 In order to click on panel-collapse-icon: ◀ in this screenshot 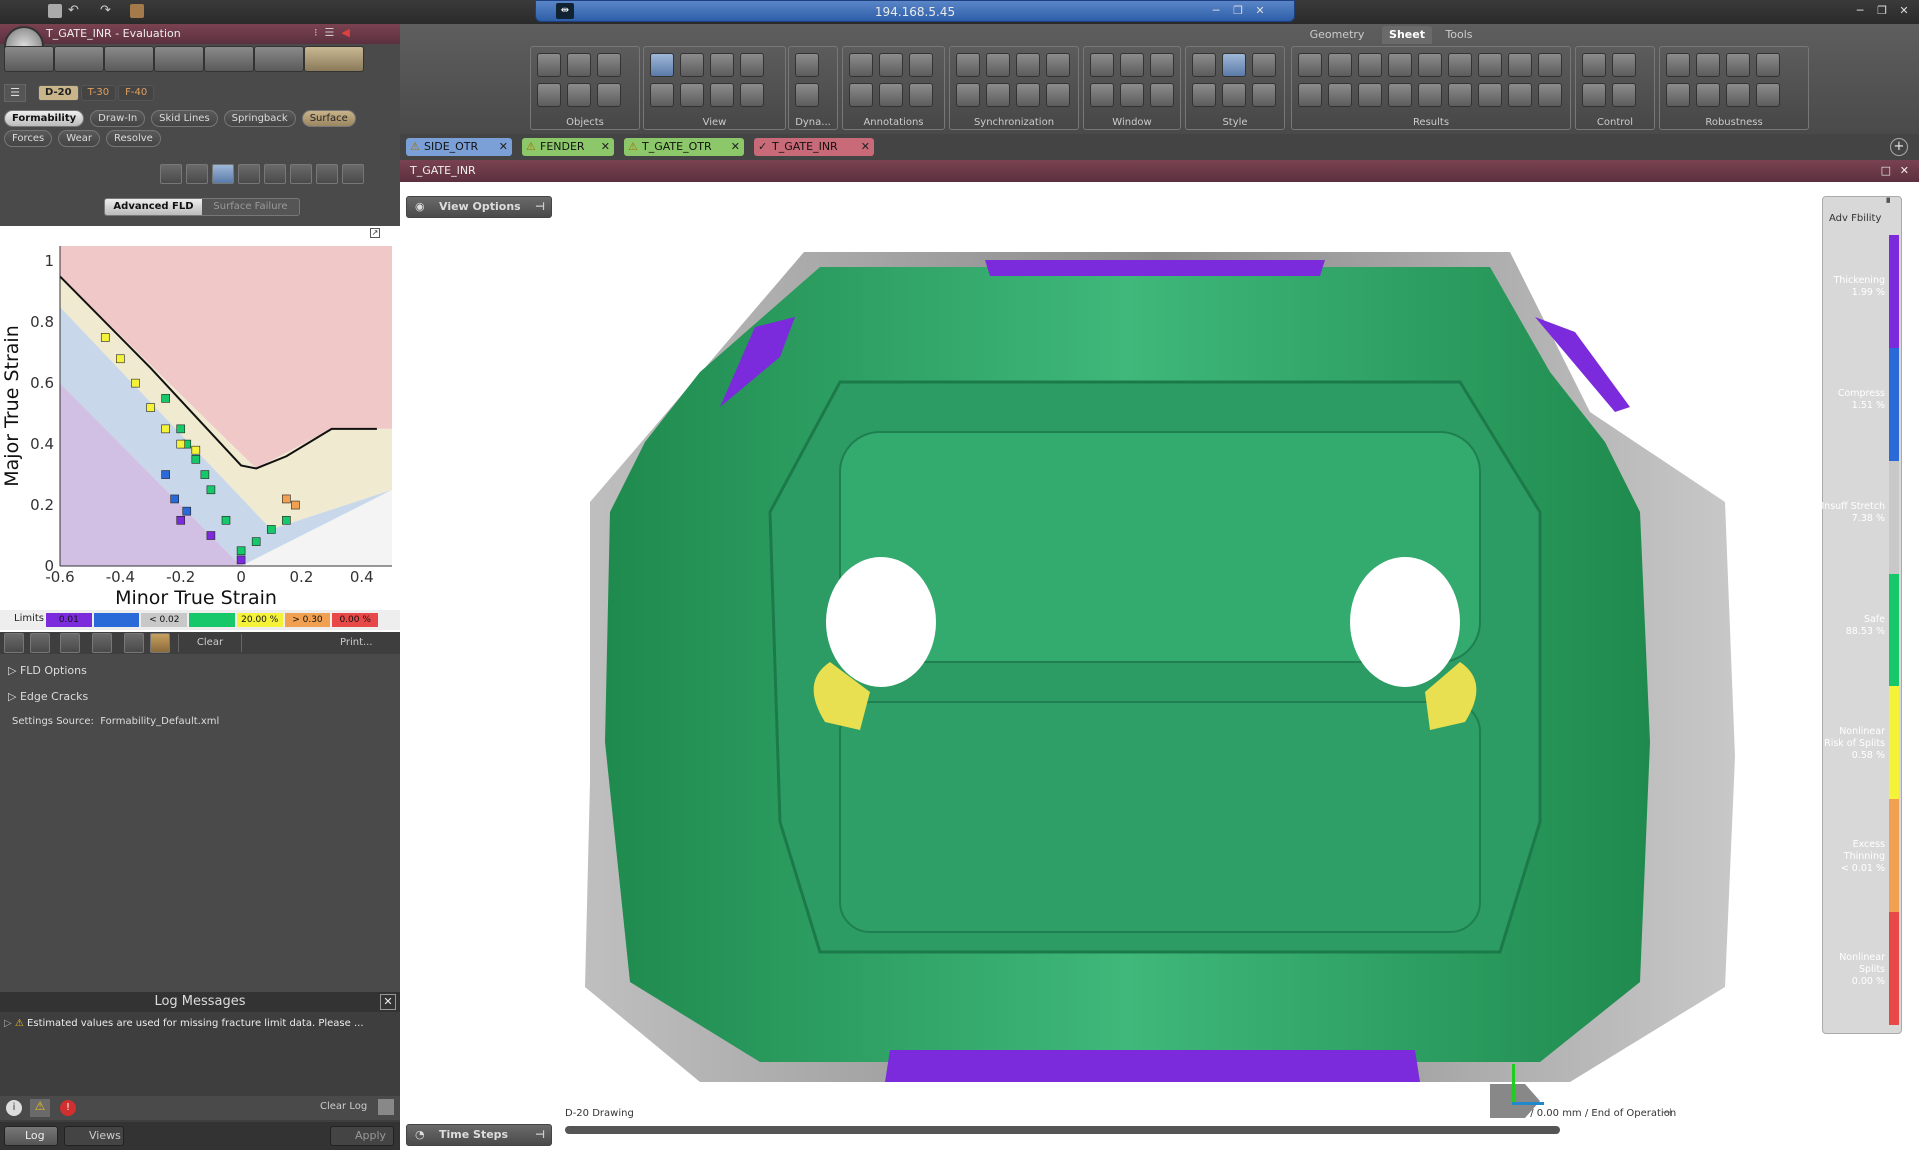, I will do `click(345, 32)`.